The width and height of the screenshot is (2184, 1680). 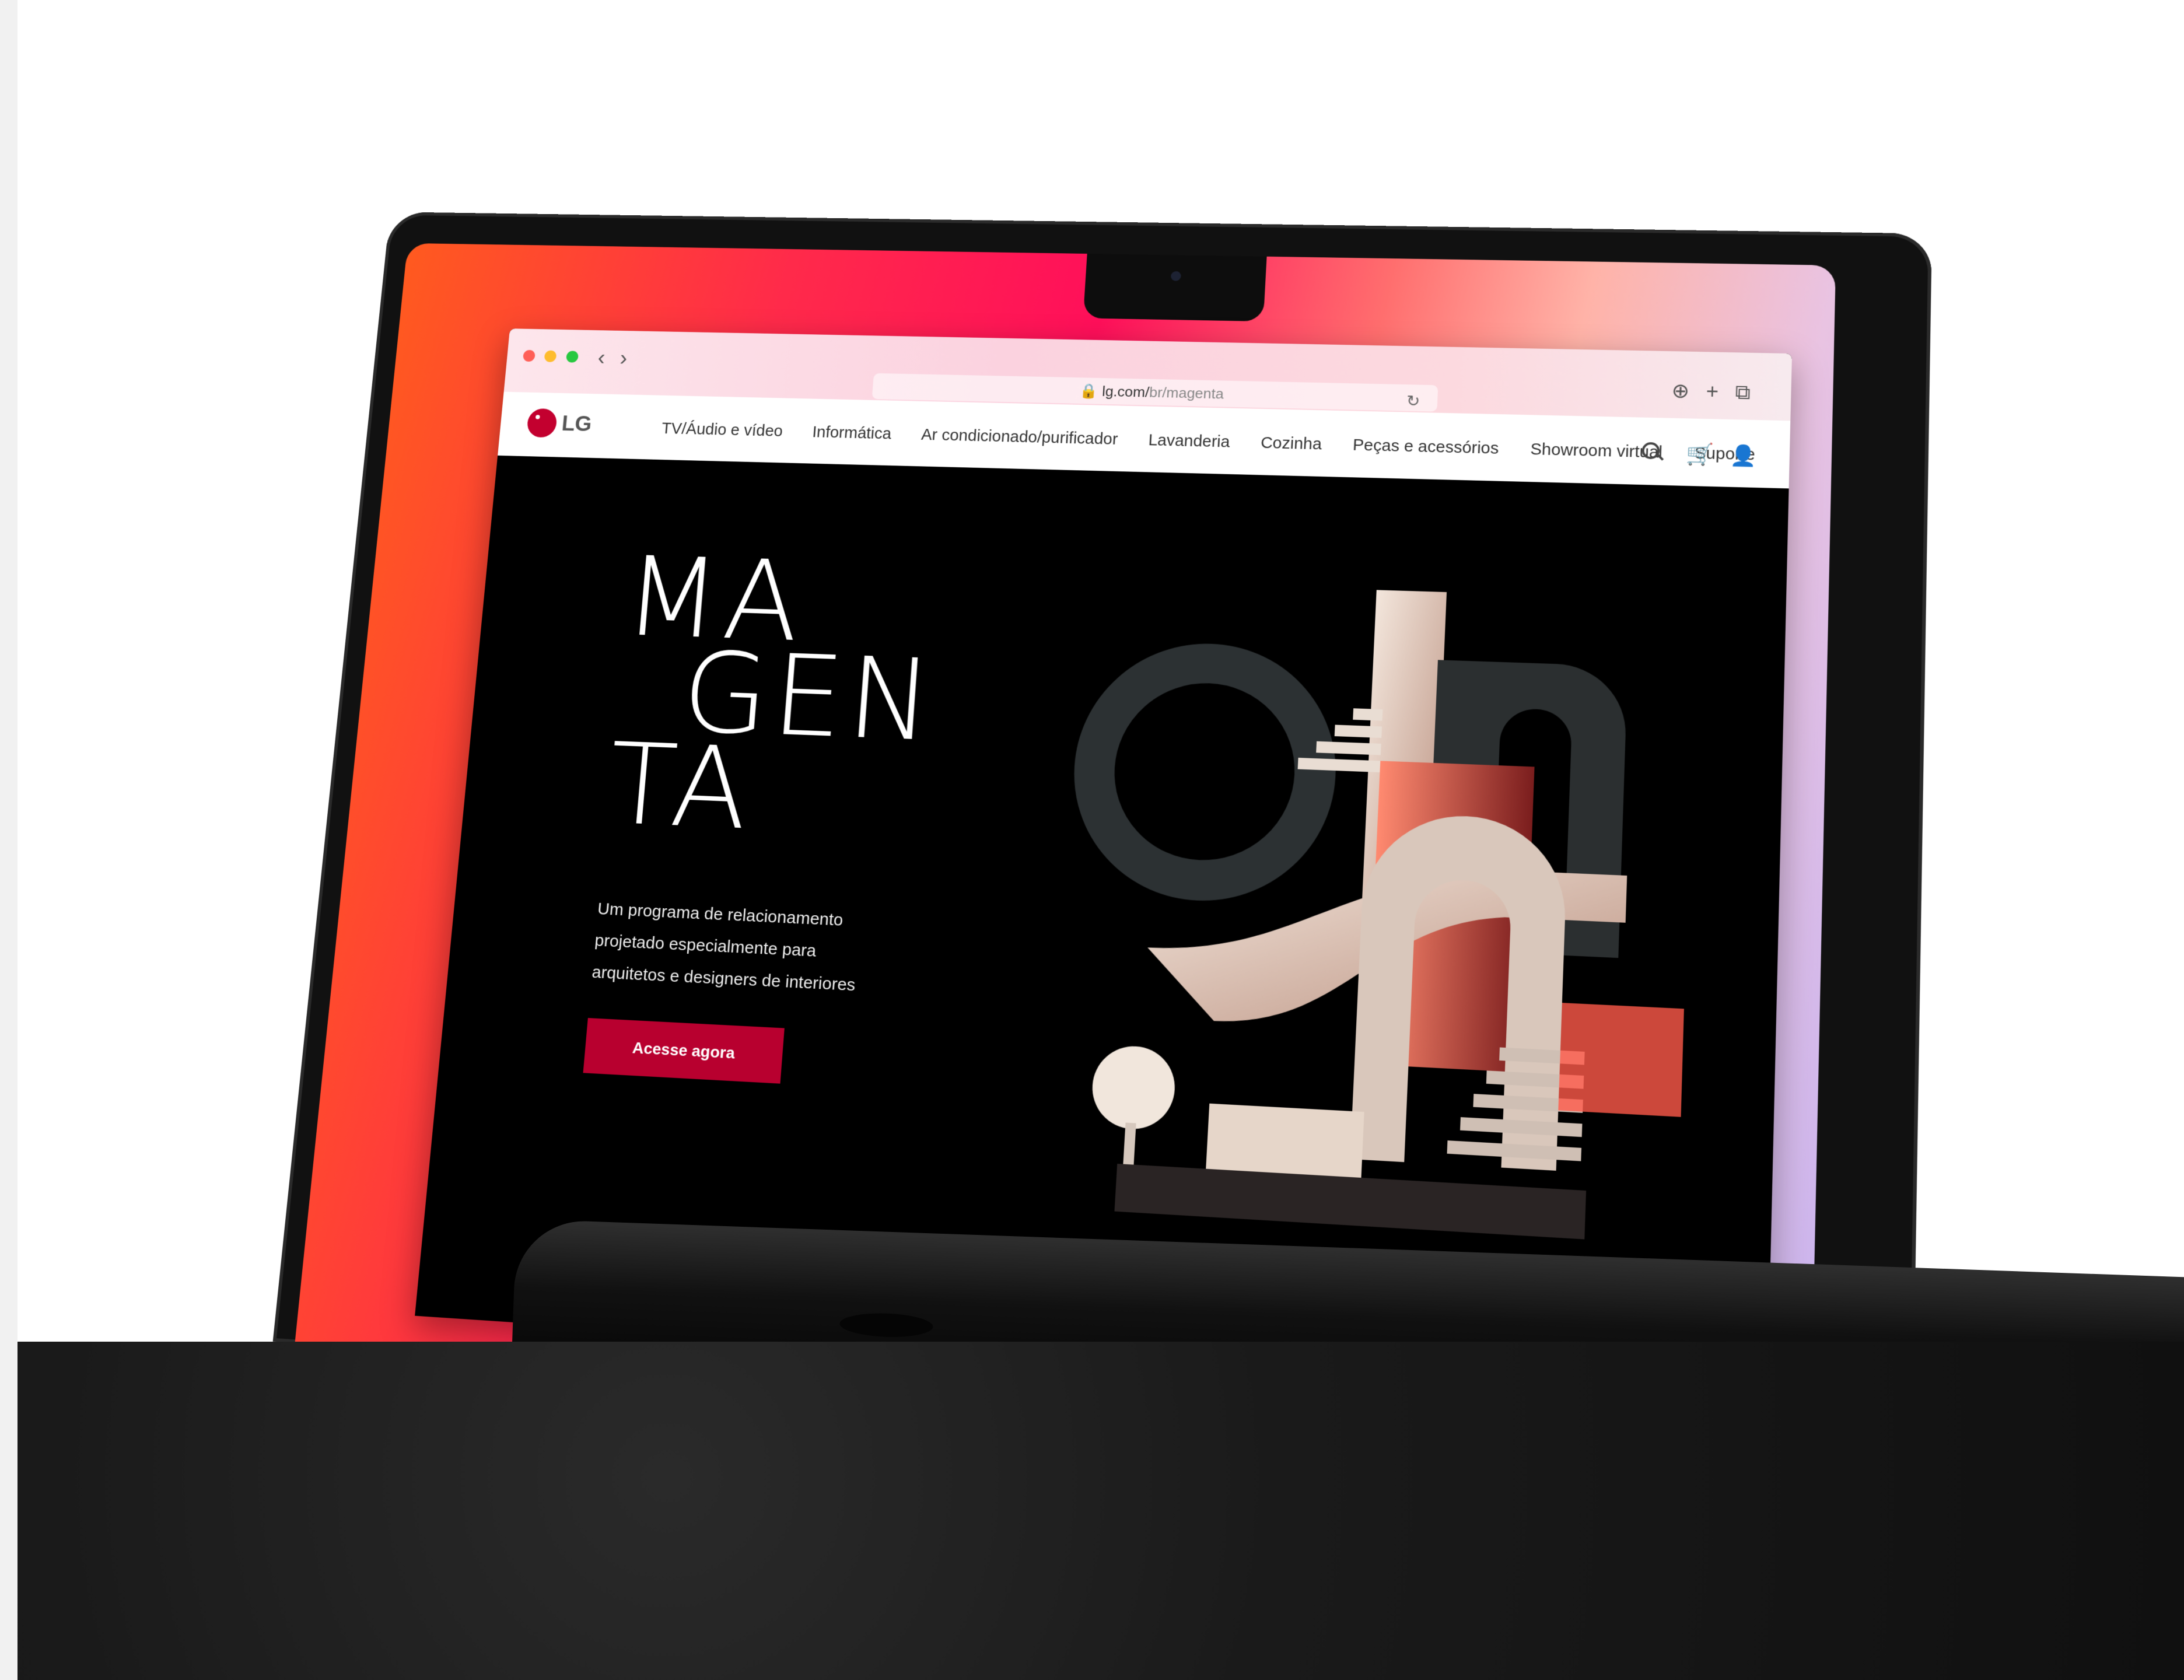 I want to click on zoom-window-button, so click(x=572, y=357).